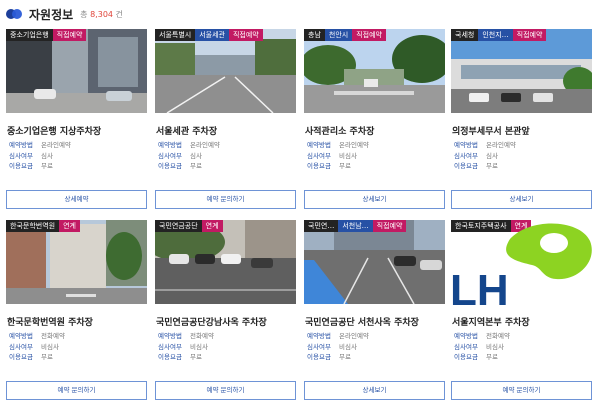 The width and height of the screenshot is (600, 402). Describe the element at coordinates (101, 14) in the screenshot. I see `count-value: 8,304` at that location.